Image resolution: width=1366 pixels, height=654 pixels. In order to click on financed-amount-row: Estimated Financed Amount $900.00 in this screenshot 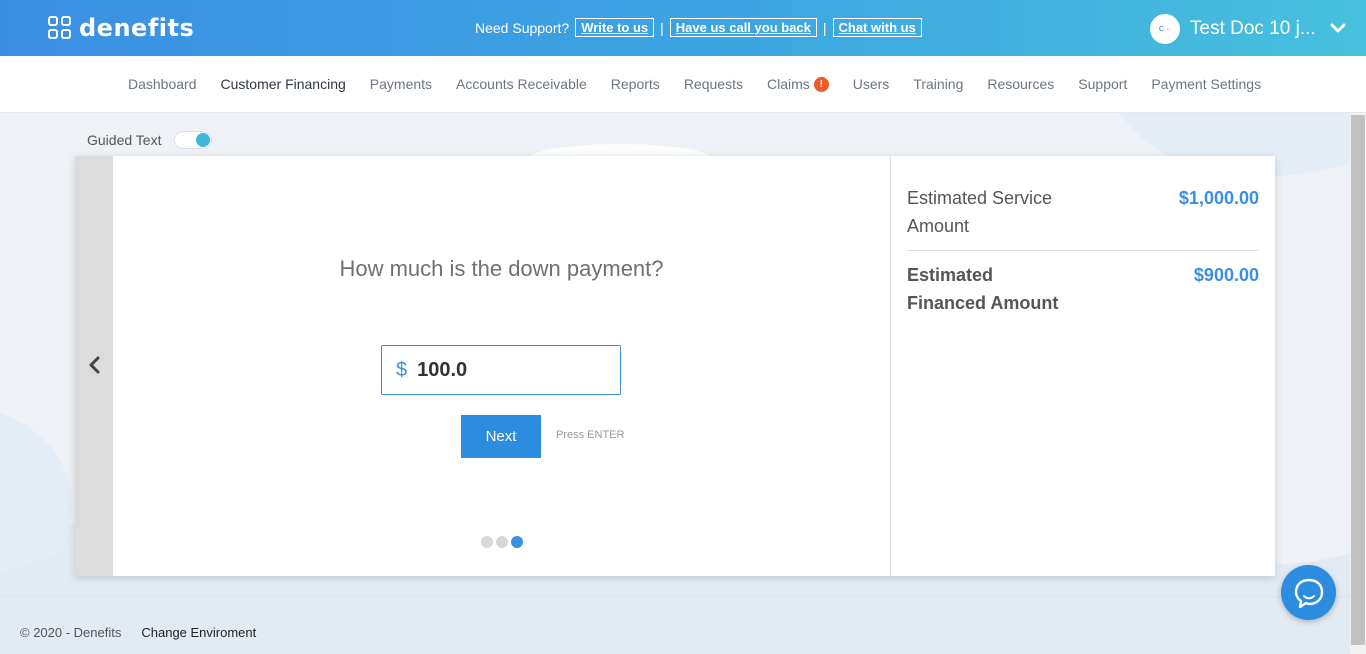, I will do `click(1083, 288)`.